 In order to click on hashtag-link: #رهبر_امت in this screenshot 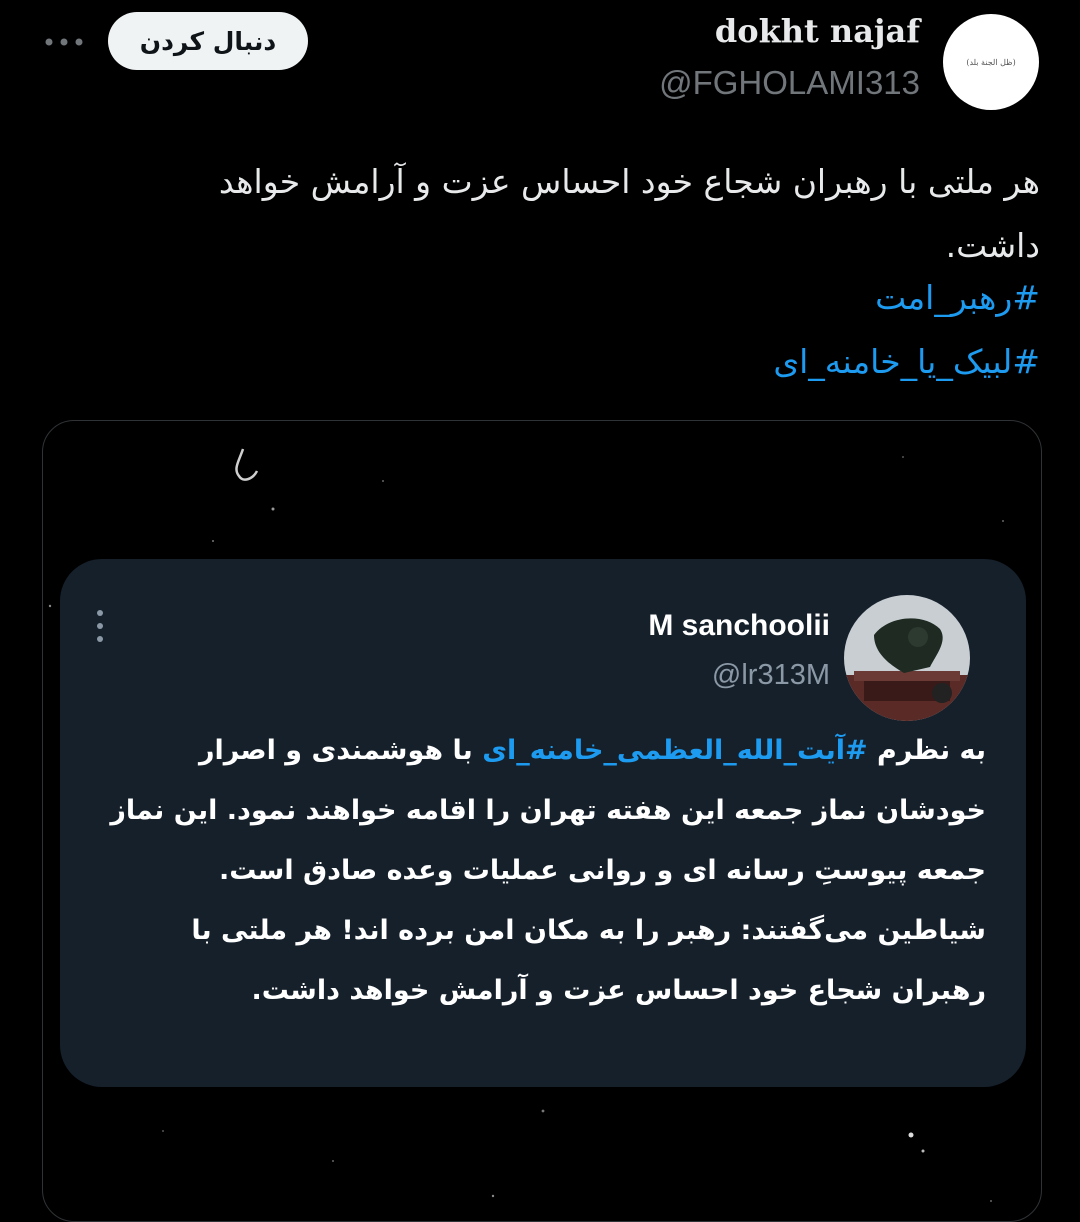, I will do `click(957, 297)`.